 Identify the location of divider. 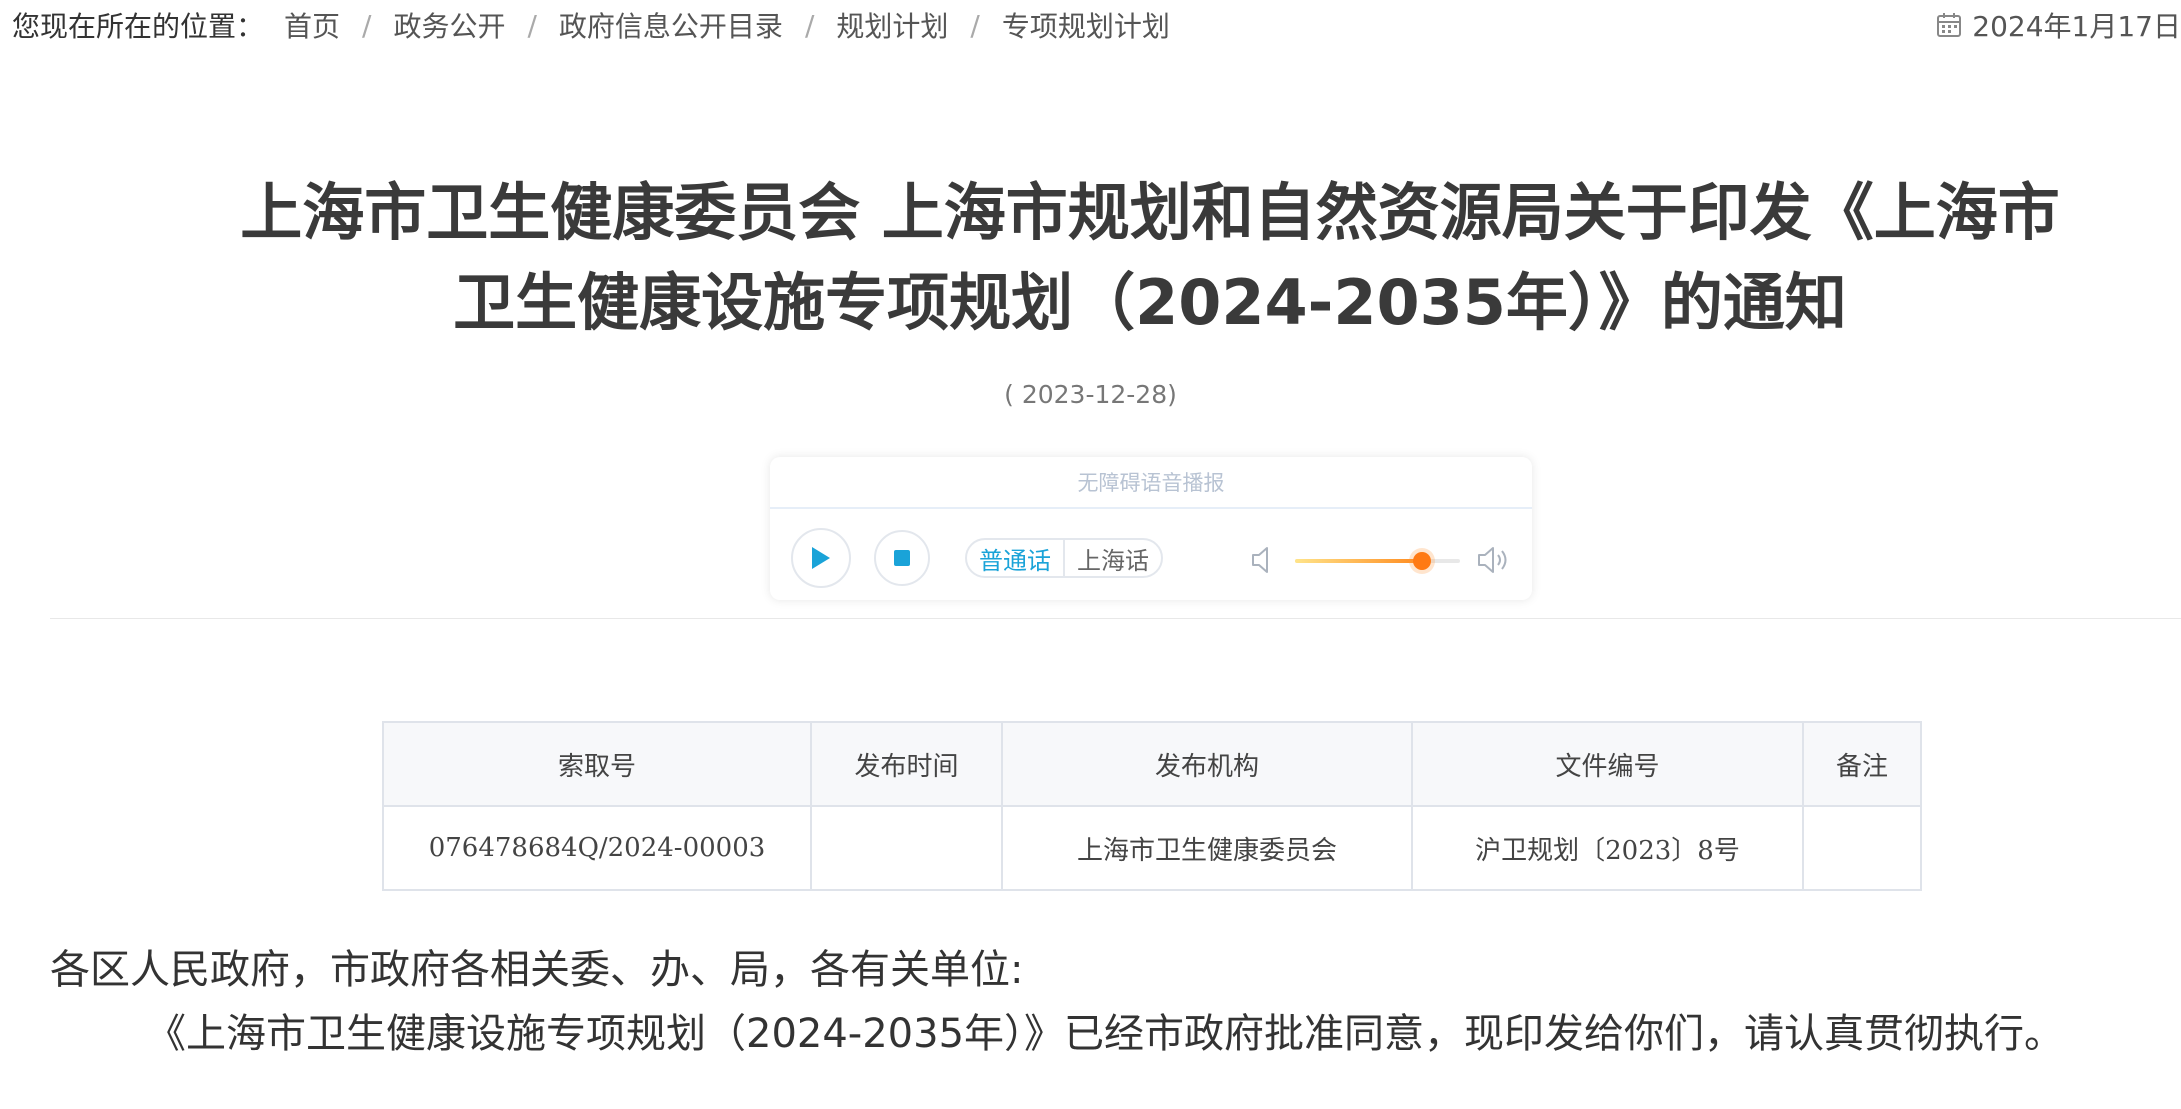
(1115, 618).